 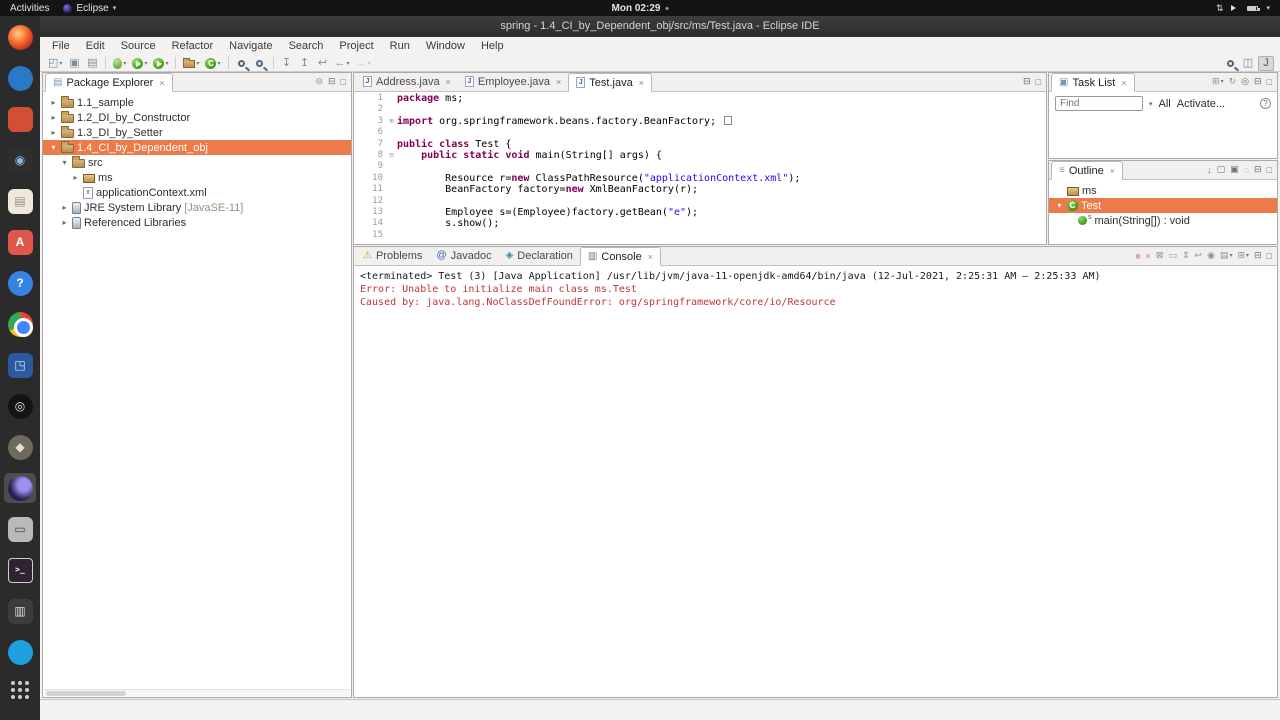 What do you see at coordinates (1199, 255) in the screenshot?
I see `word-wrap-icon: ↩` at bounding box center [1199, 255].